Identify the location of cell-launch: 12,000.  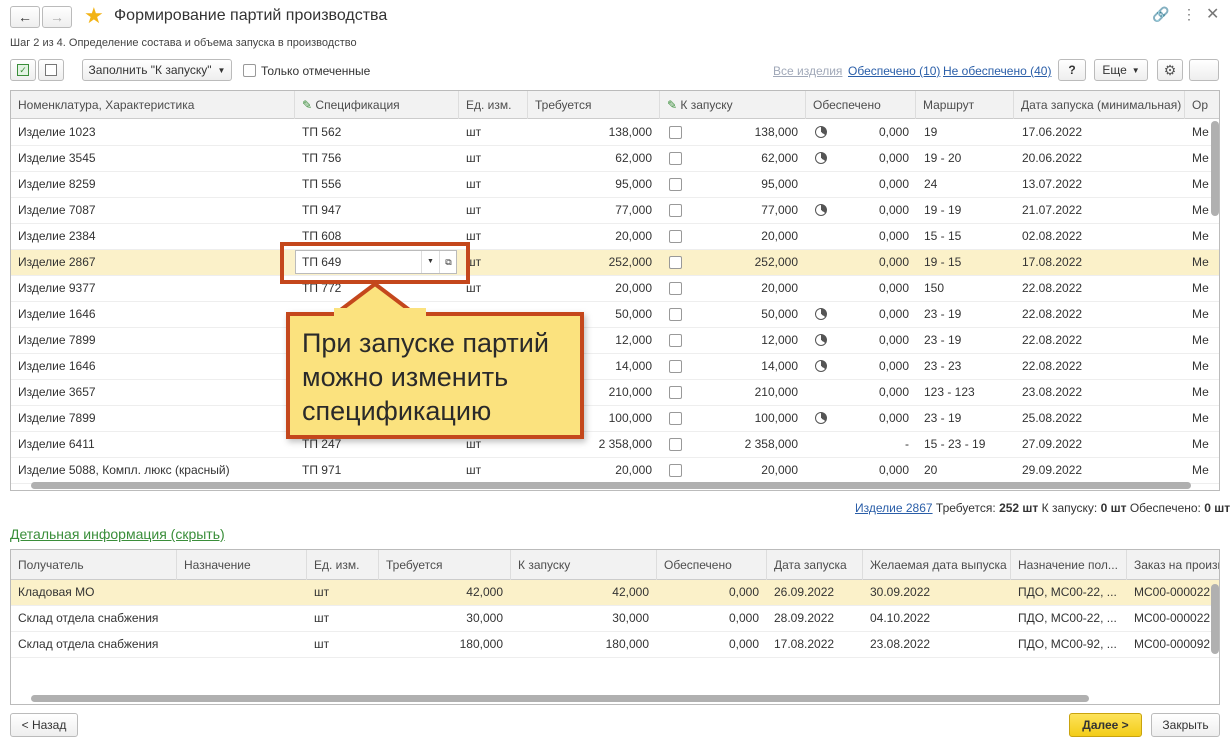
(744, 341).